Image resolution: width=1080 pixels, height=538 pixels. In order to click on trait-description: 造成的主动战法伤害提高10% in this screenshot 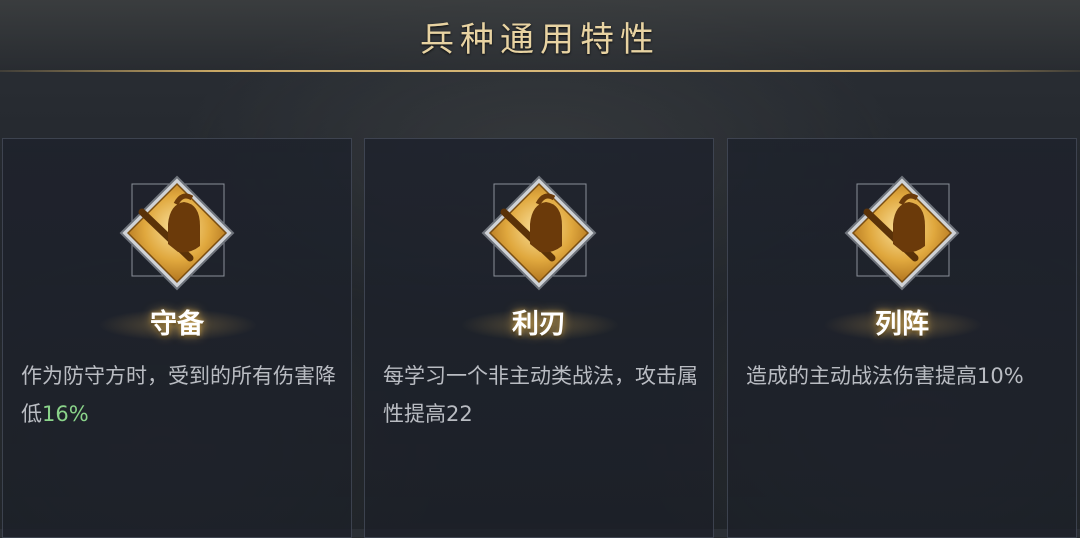, I will do `click(885, 376)`.